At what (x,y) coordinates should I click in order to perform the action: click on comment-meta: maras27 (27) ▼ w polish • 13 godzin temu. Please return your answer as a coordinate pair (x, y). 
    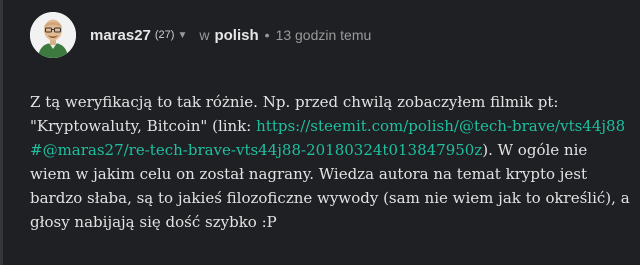
    Looking at the image, I should click on (230, 35).